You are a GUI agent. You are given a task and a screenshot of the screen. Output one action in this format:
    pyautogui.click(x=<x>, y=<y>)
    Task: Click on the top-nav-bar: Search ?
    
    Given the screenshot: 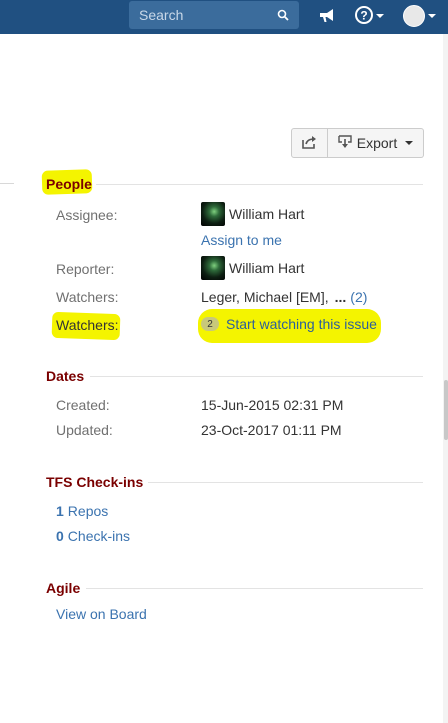 What is the action you would take?
    pyautogui.click(x=224, y=17)
    